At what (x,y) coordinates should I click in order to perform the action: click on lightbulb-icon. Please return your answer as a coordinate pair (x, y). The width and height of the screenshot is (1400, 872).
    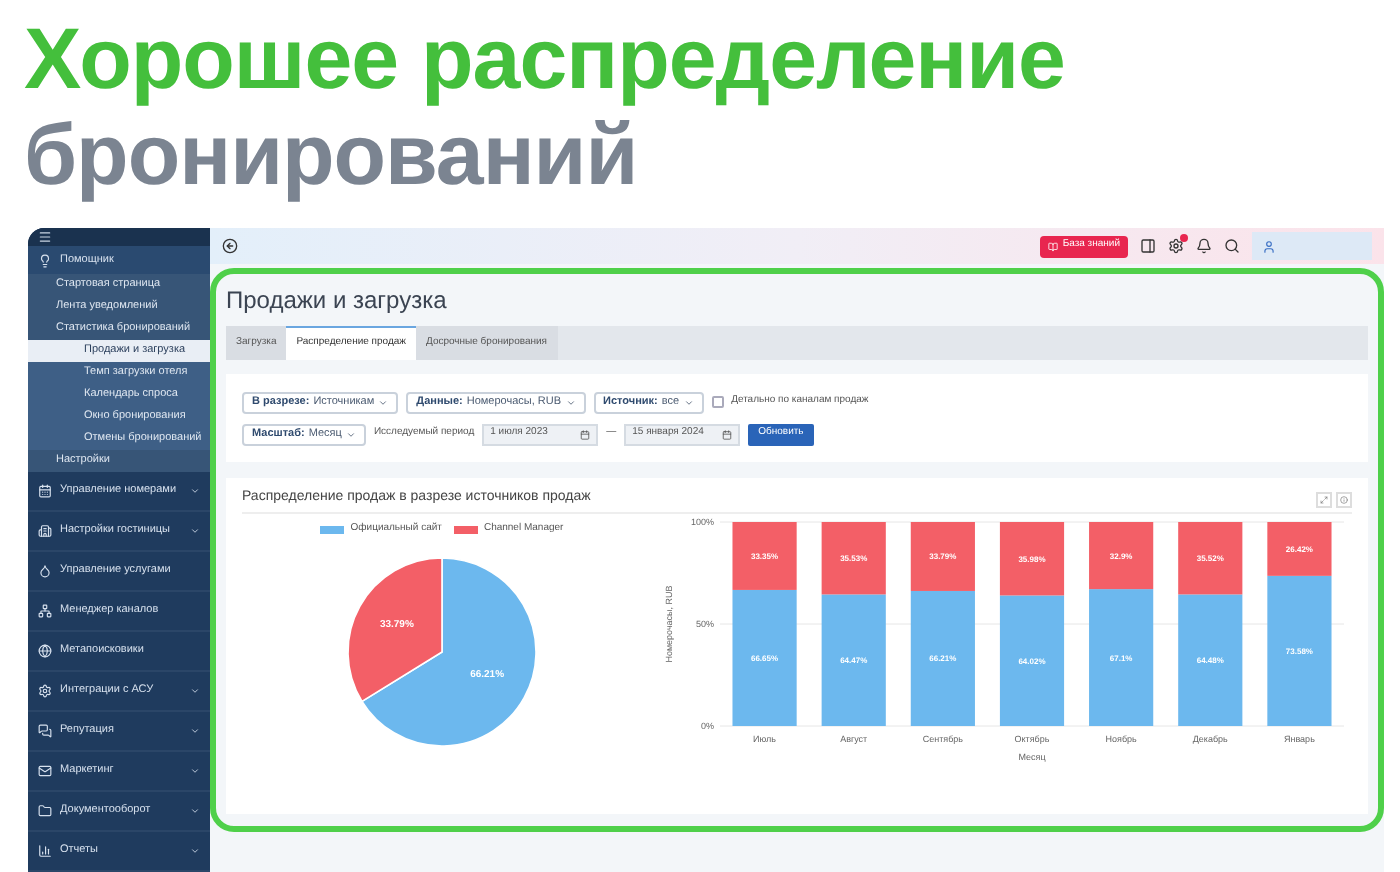
    Looking at the image, I should click on (45, 260).